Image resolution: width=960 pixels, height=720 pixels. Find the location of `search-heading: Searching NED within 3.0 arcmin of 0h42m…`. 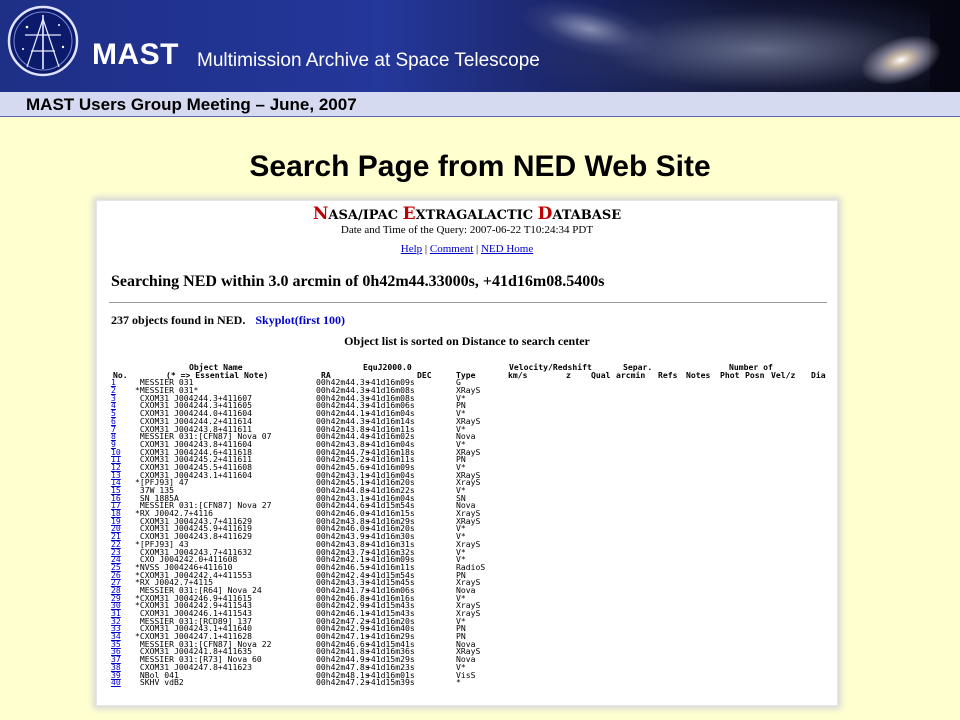

search-heading: Searching NED within 3.0 arcmin of 0h42m… is located at coordinates (358, 281).